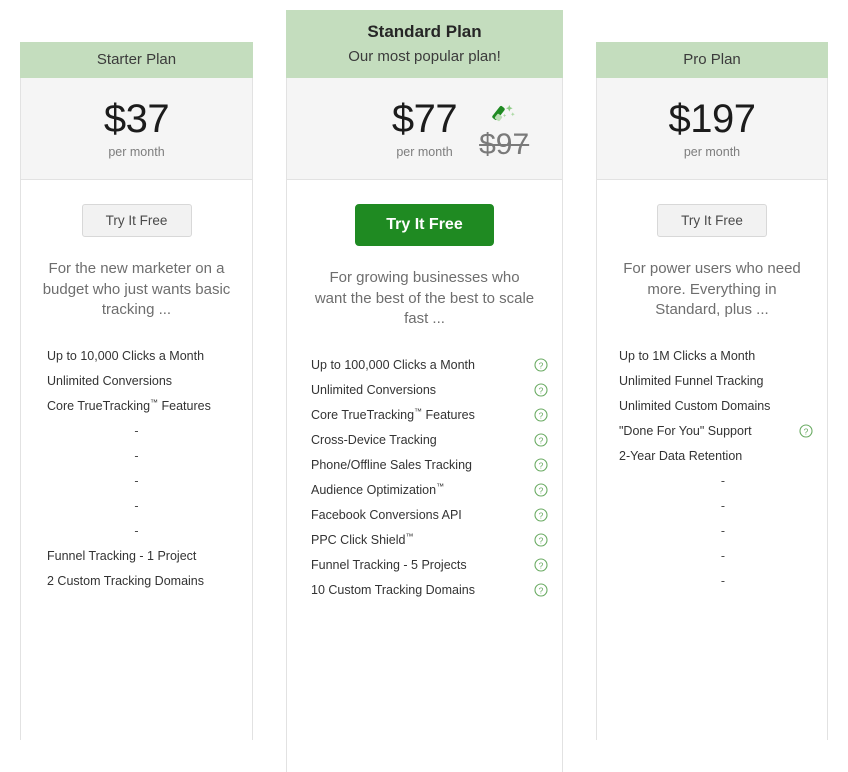 The width and height of the screenshot is (848, 772). I want to click on feature-item: PPC Click Shield™?, so click(424, 539).